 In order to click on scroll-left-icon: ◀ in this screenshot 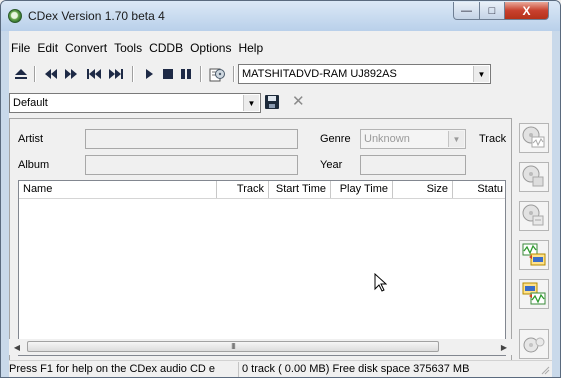, I will do `click(17, 347)`.